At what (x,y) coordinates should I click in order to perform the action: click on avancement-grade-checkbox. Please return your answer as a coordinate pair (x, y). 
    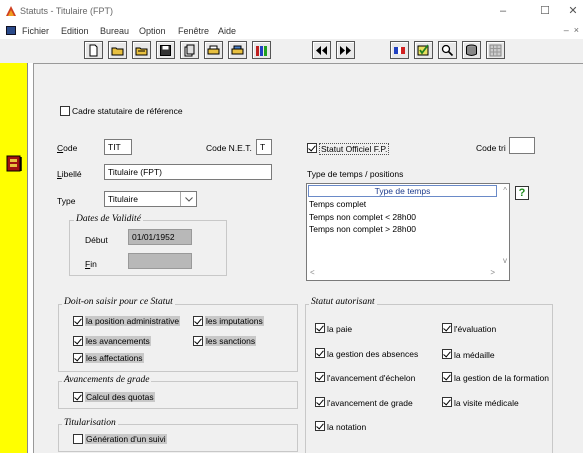
    Looking at the image, I should click on (320, 402).